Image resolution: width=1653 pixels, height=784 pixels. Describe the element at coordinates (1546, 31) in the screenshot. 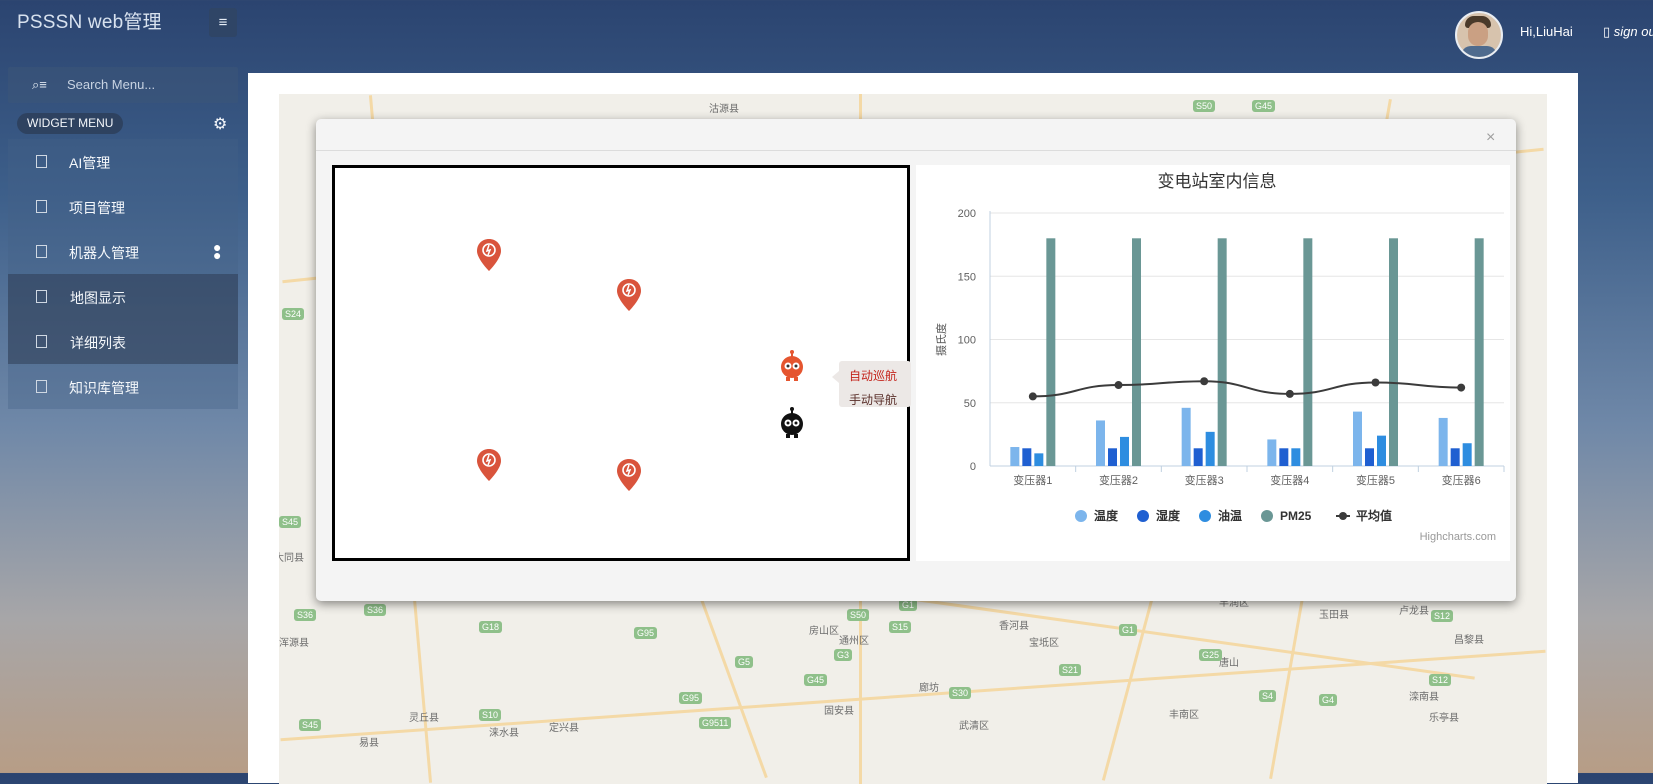

I see `user-greeting: Hi,LiuHai` at that location.